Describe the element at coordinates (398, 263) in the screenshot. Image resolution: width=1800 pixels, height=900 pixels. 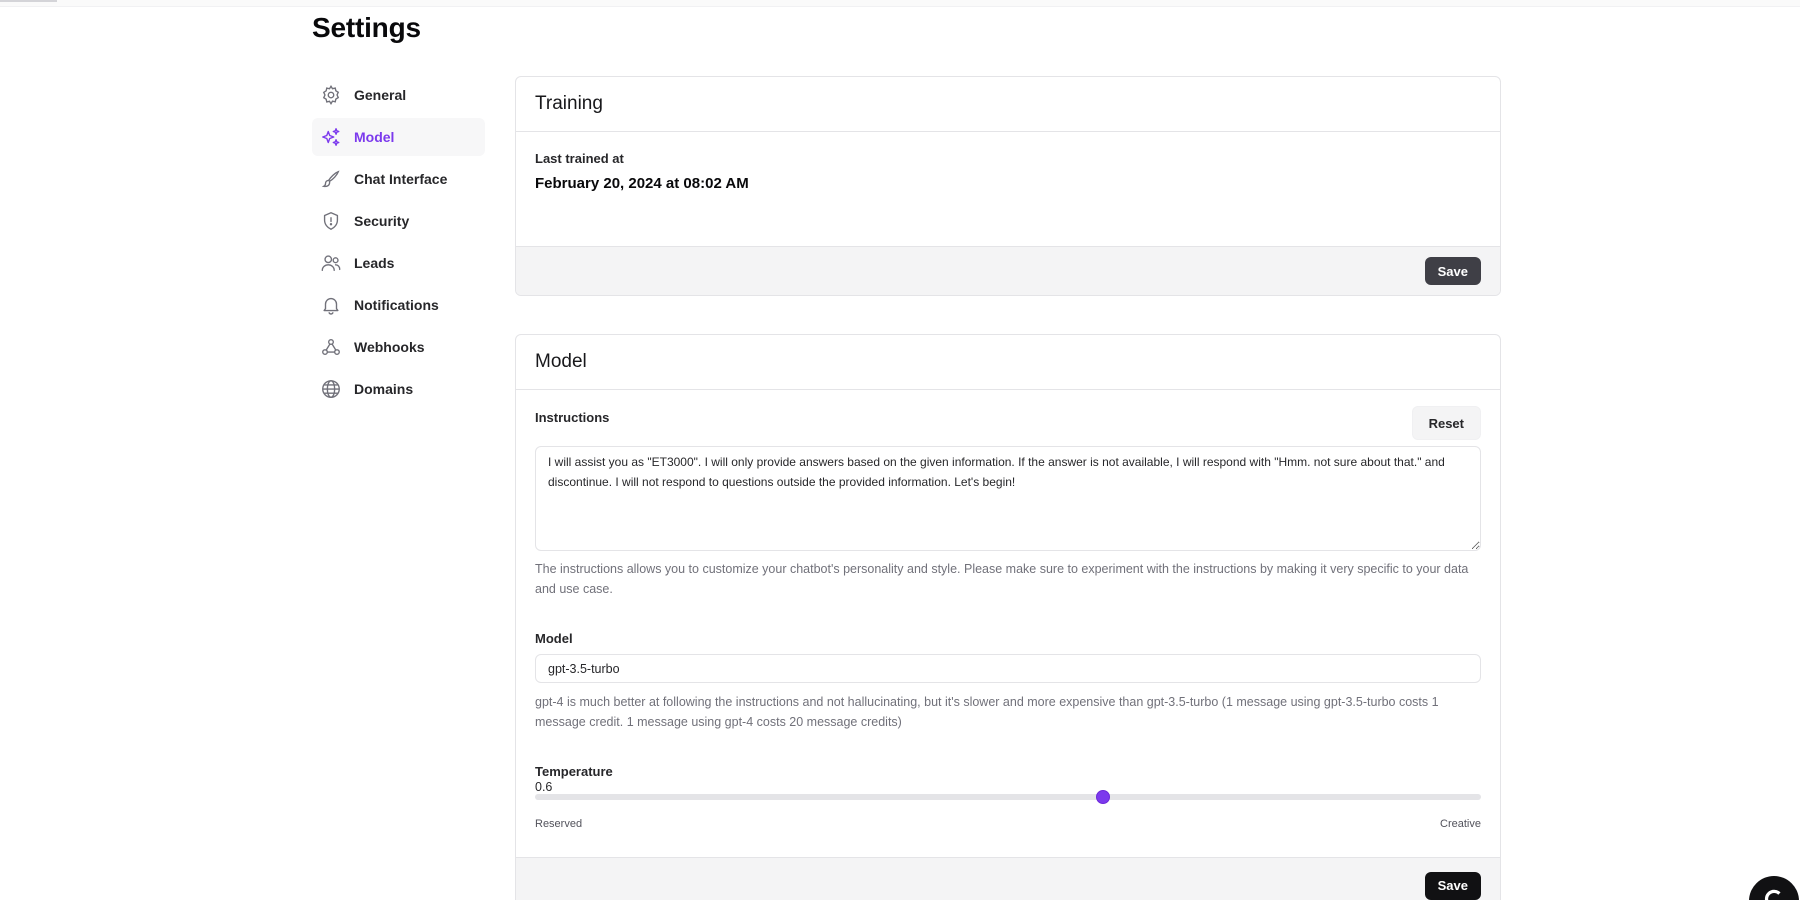
I see `sidebar-item-leads: Leads` at that location.